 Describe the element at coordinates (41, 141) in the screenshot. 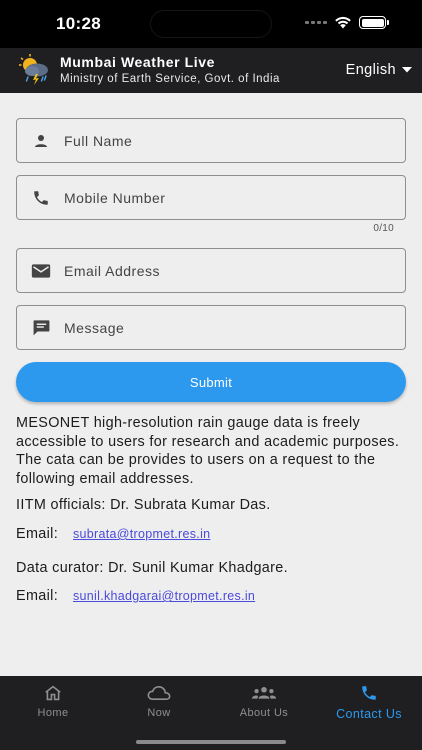

I see `person-icon` at that location.